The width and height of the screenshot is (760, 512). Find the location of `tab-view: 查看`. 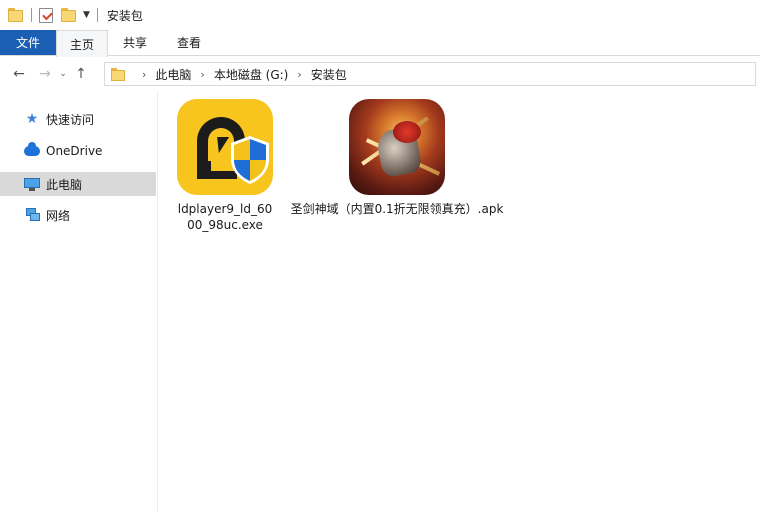

tab-view: 查看 is located at coordinates (189, 42).